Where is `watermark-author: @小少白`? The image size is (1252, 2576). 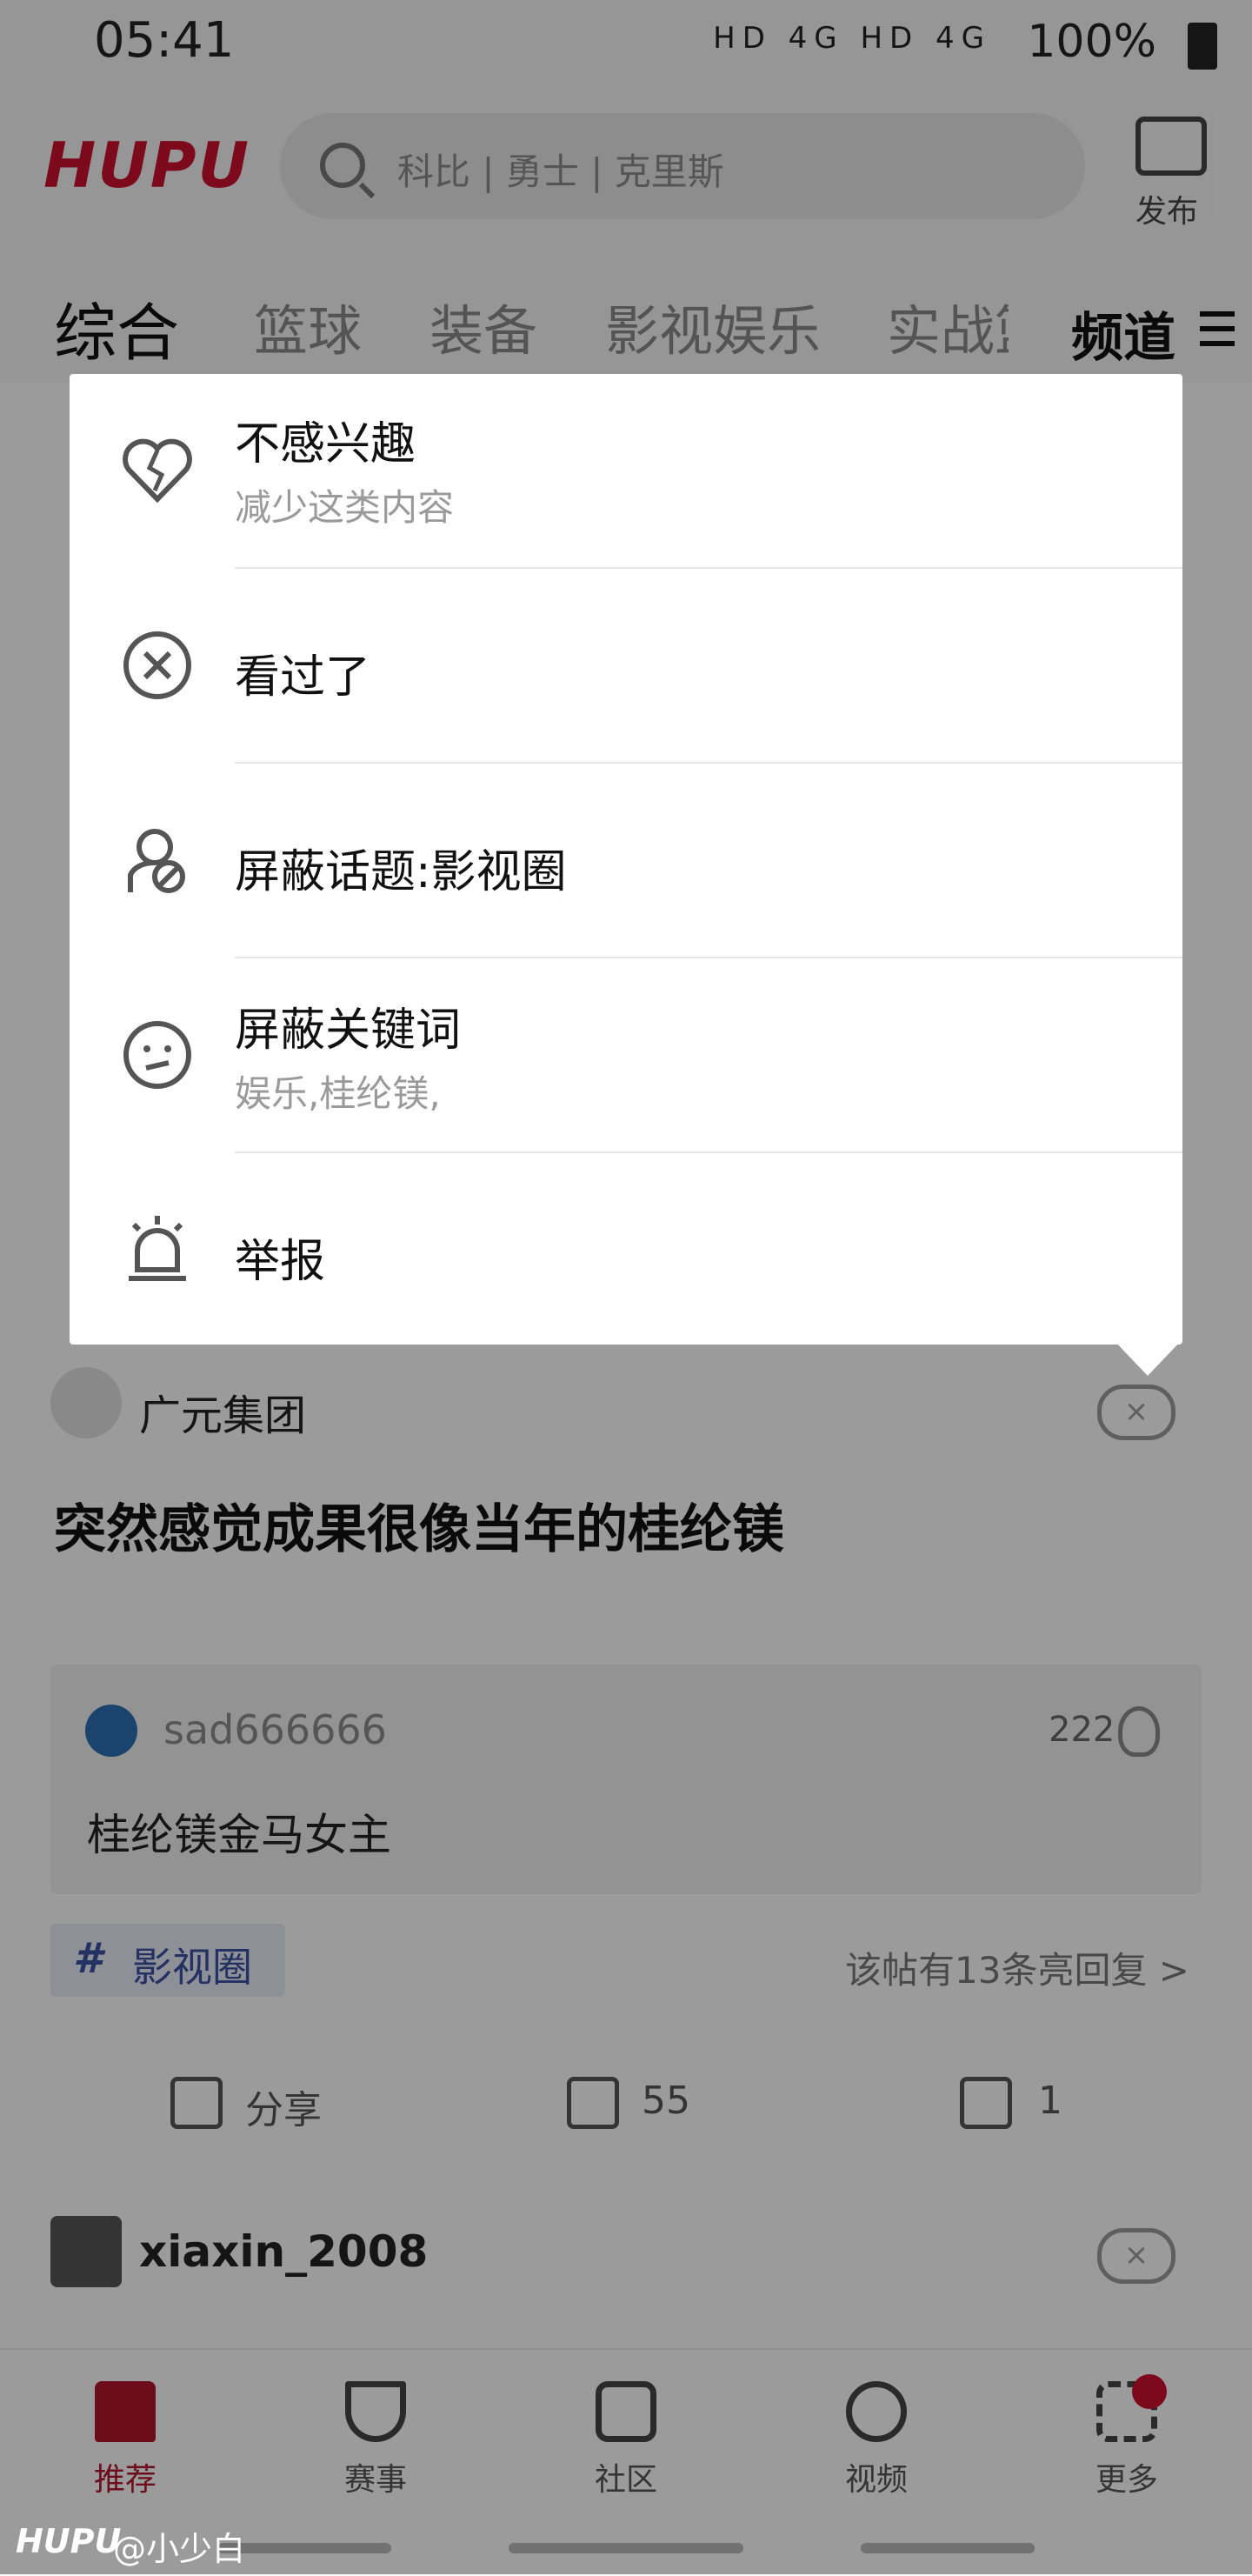 watermark-author: @小少白 is located at coordinates (179, 2549).